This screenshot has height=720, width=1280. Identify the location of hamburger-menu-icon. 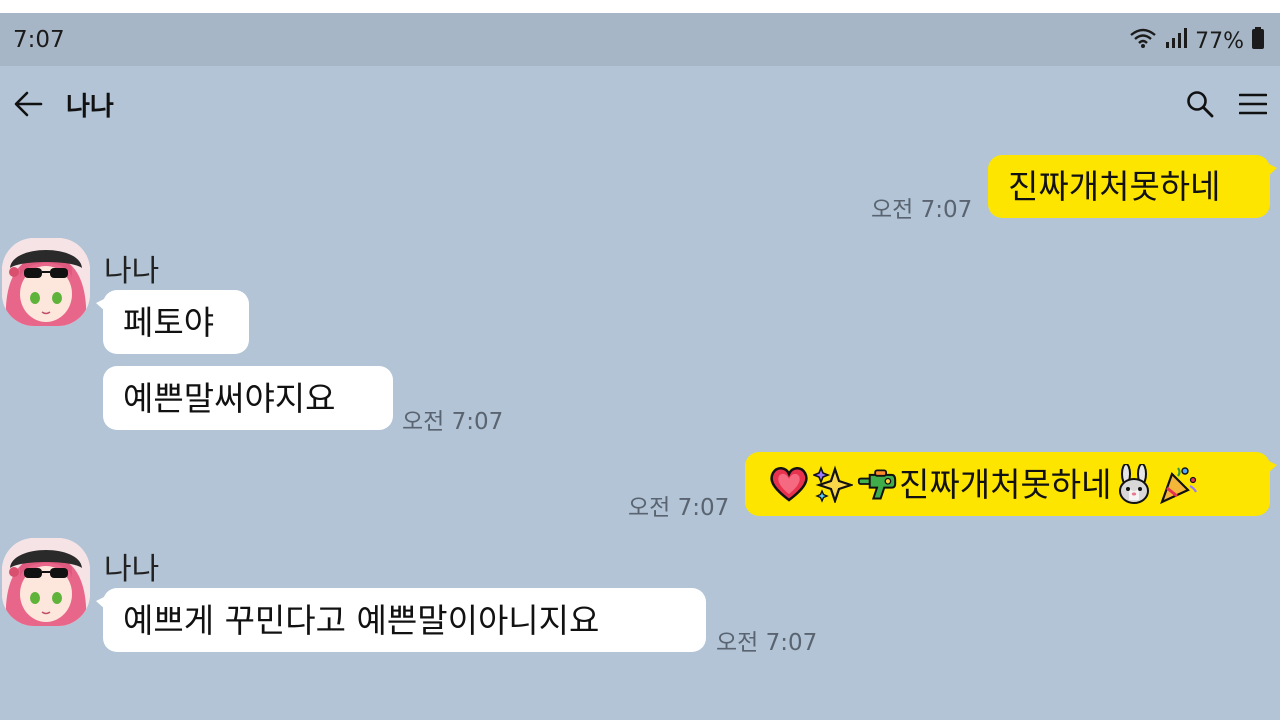
(1253, 104).